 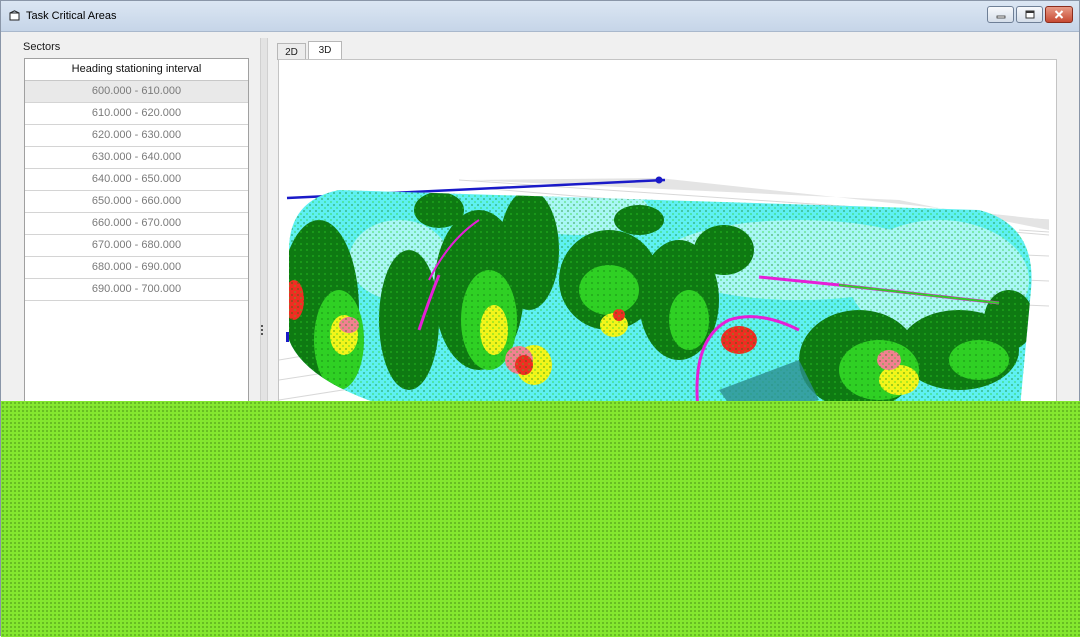 What do you see at coordinates (287, 337) in the screenshot?
I see `left-edge-marker` at bounding box center [287, 337].